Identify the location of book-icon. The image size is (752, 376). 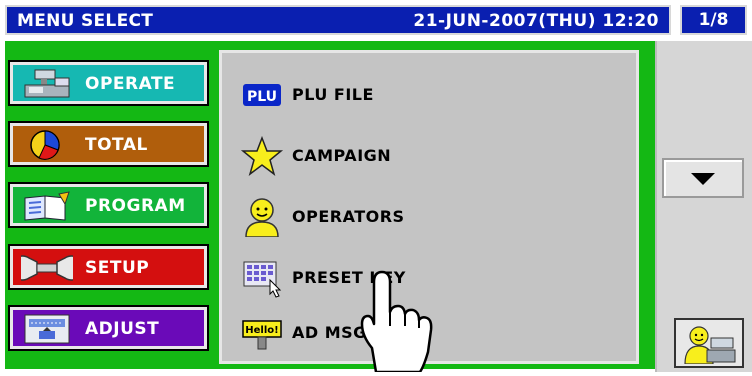
(47, 206).